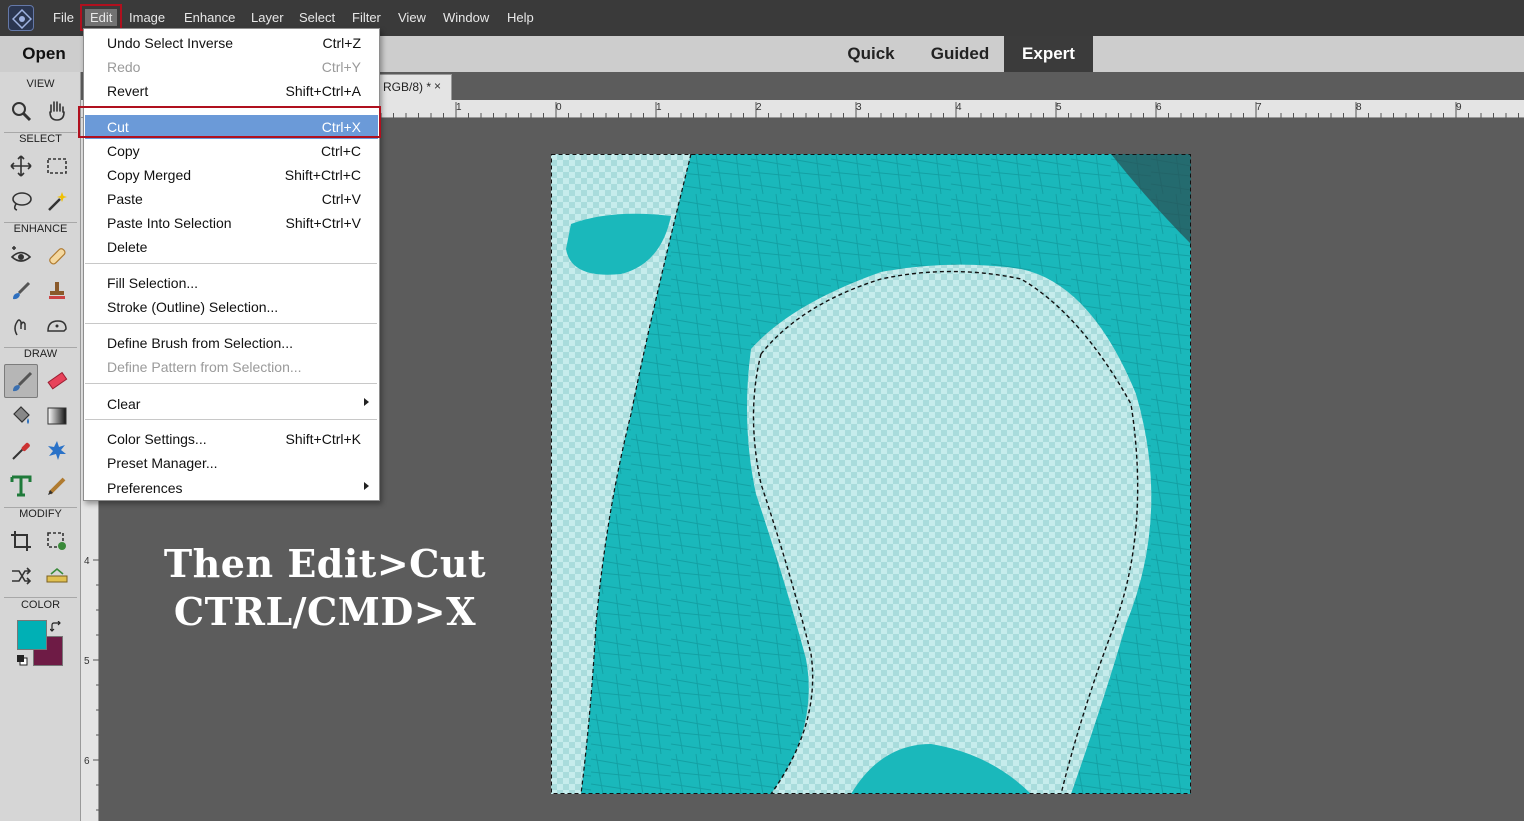 The height and width of the screenshot is (821, 1524). What do you see at coordinates (1059, 107) in the screenshot?
I see `hruler-tick-5: 5` at bounding box center [1059, 107].